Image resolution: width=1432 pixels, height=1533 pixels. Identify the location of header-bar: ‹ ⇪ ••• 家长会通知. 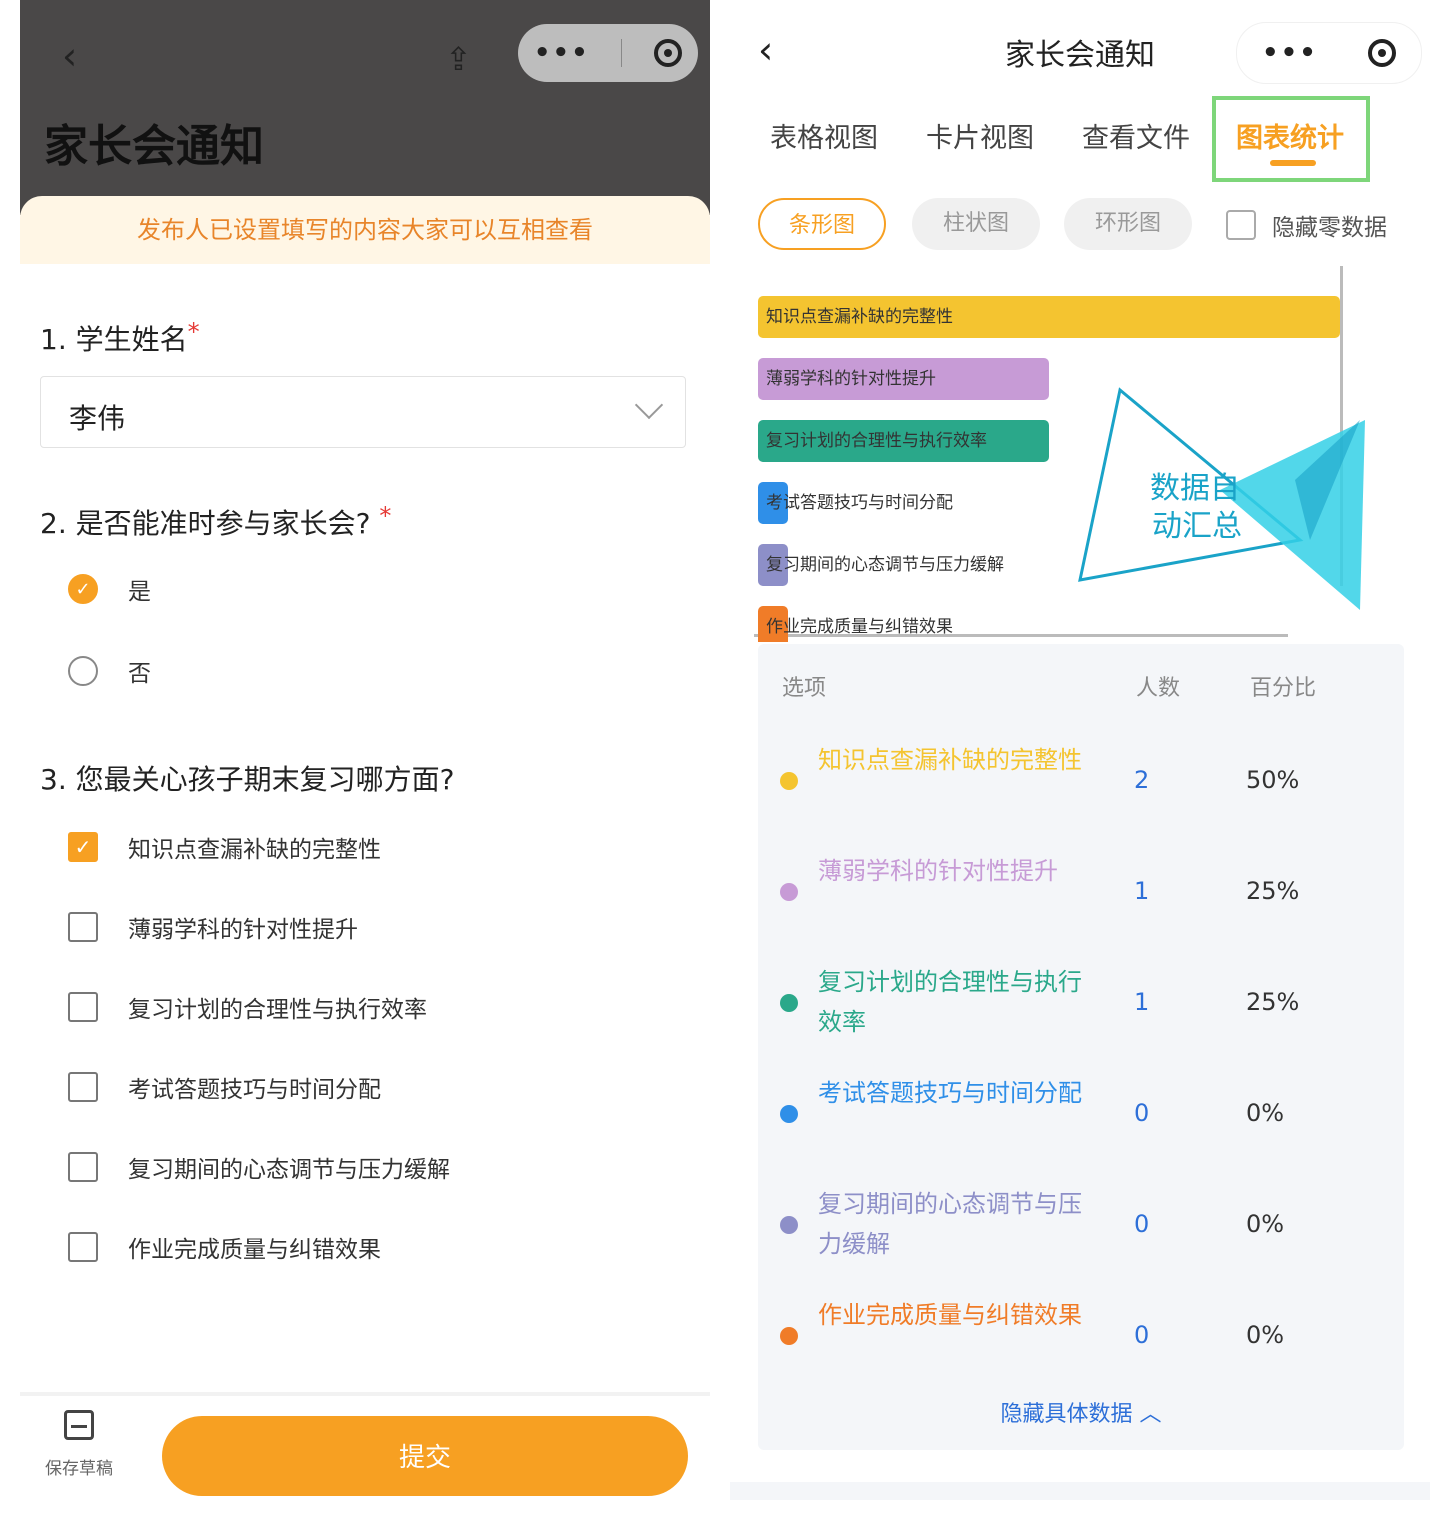
(365, 107).